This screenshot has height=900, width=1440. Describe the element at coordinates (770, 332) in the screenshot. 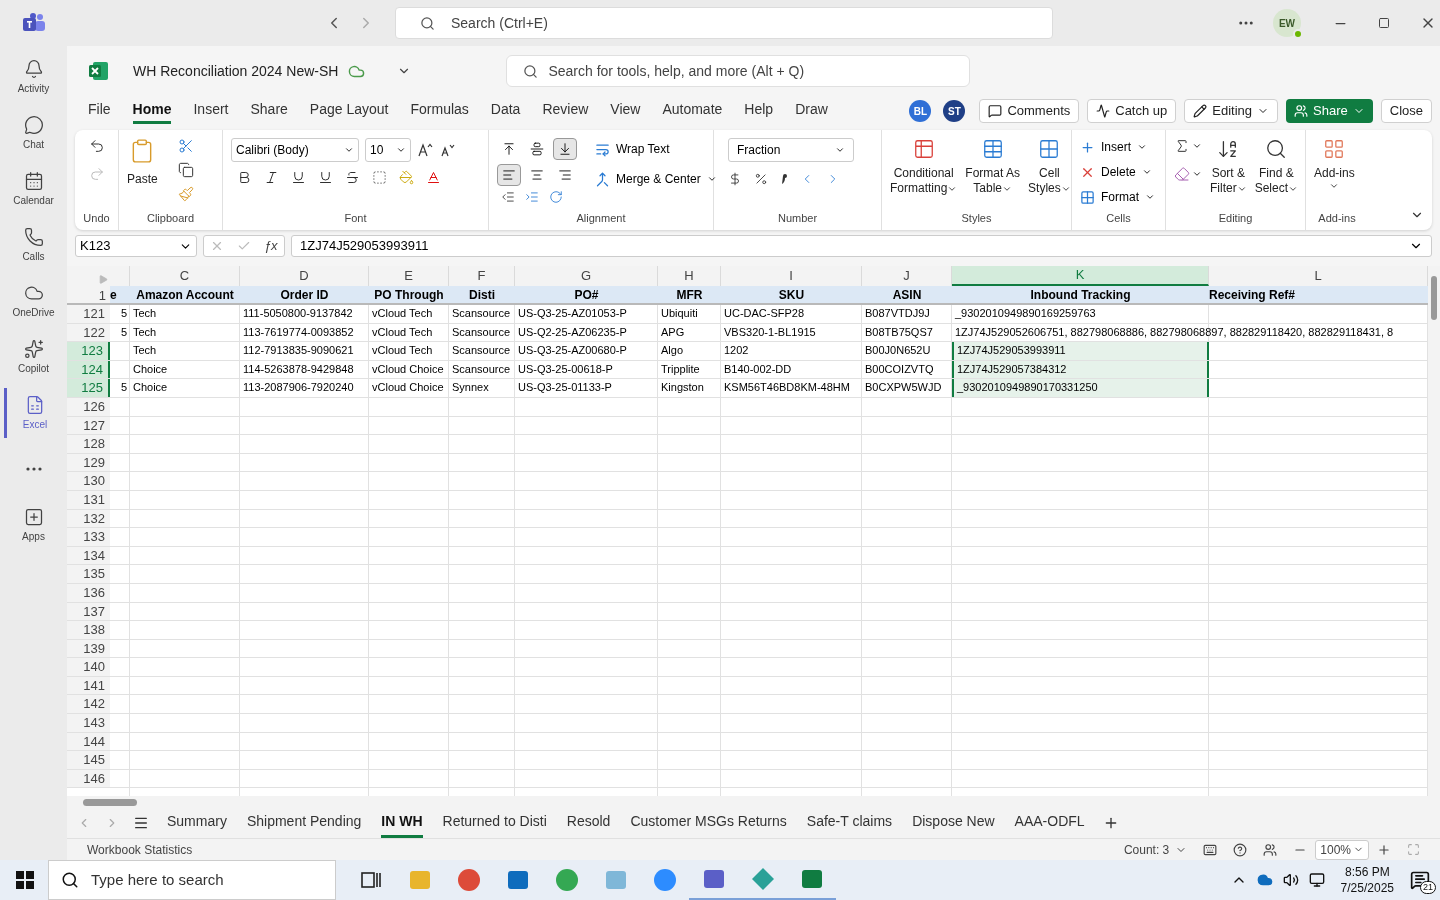

I see `table-cell-text: VBS320-1-BL1915` at that location.